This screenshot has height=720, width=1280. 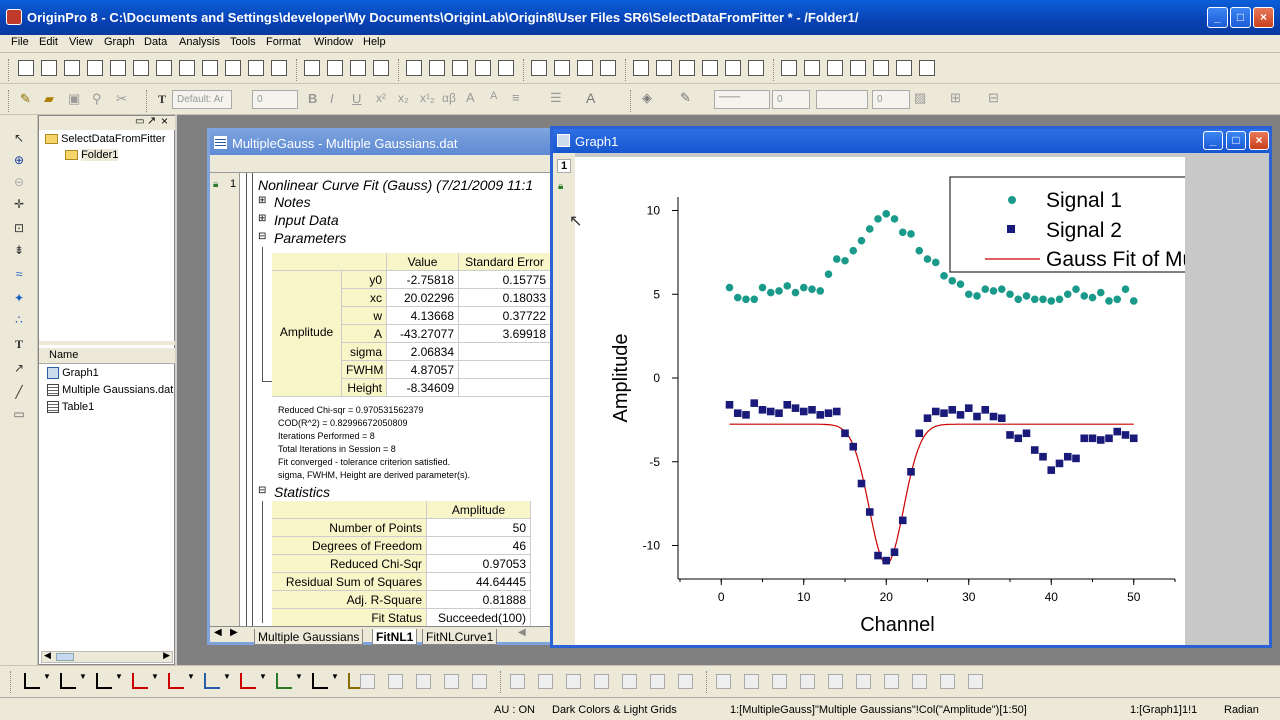 What do you see at coordinates (19, 298) in the screenshot?
I see `regional-mask-icon: ✦` at bounding box center [19, 298].